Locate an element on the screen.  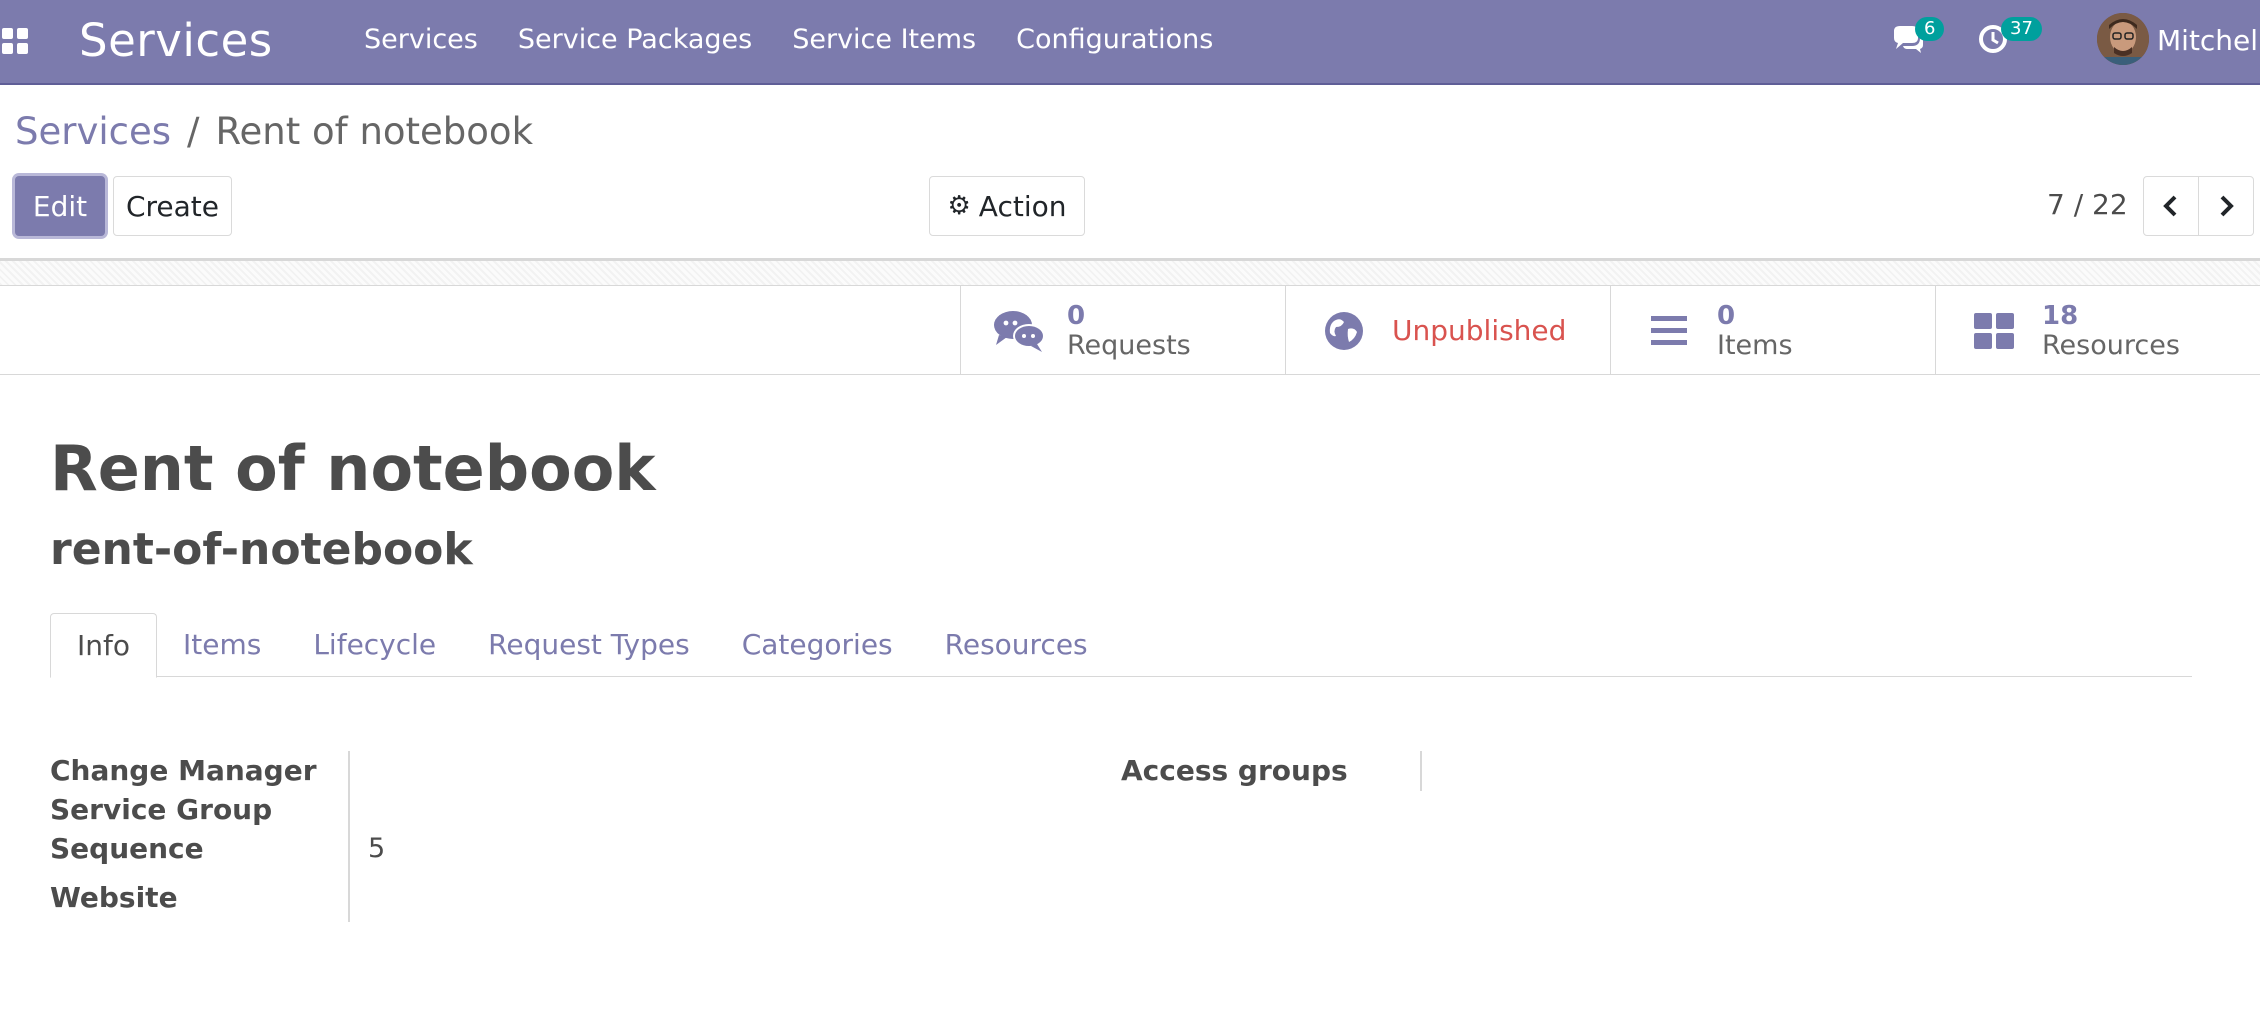
tab-categories: Categories is located at coordinates (817, 645).